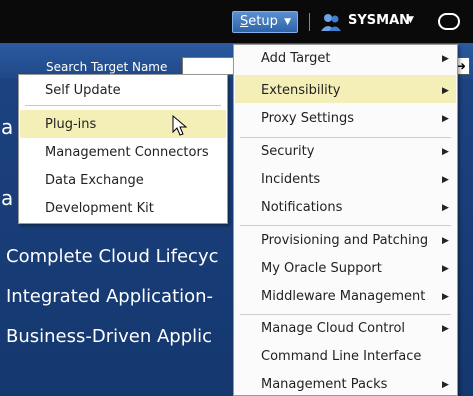 This screenshot has width=473, height=396. Describe the element at coordinates (301, 207) in the screenshot. I see `menu-item-notifications: Notifications` at that location.